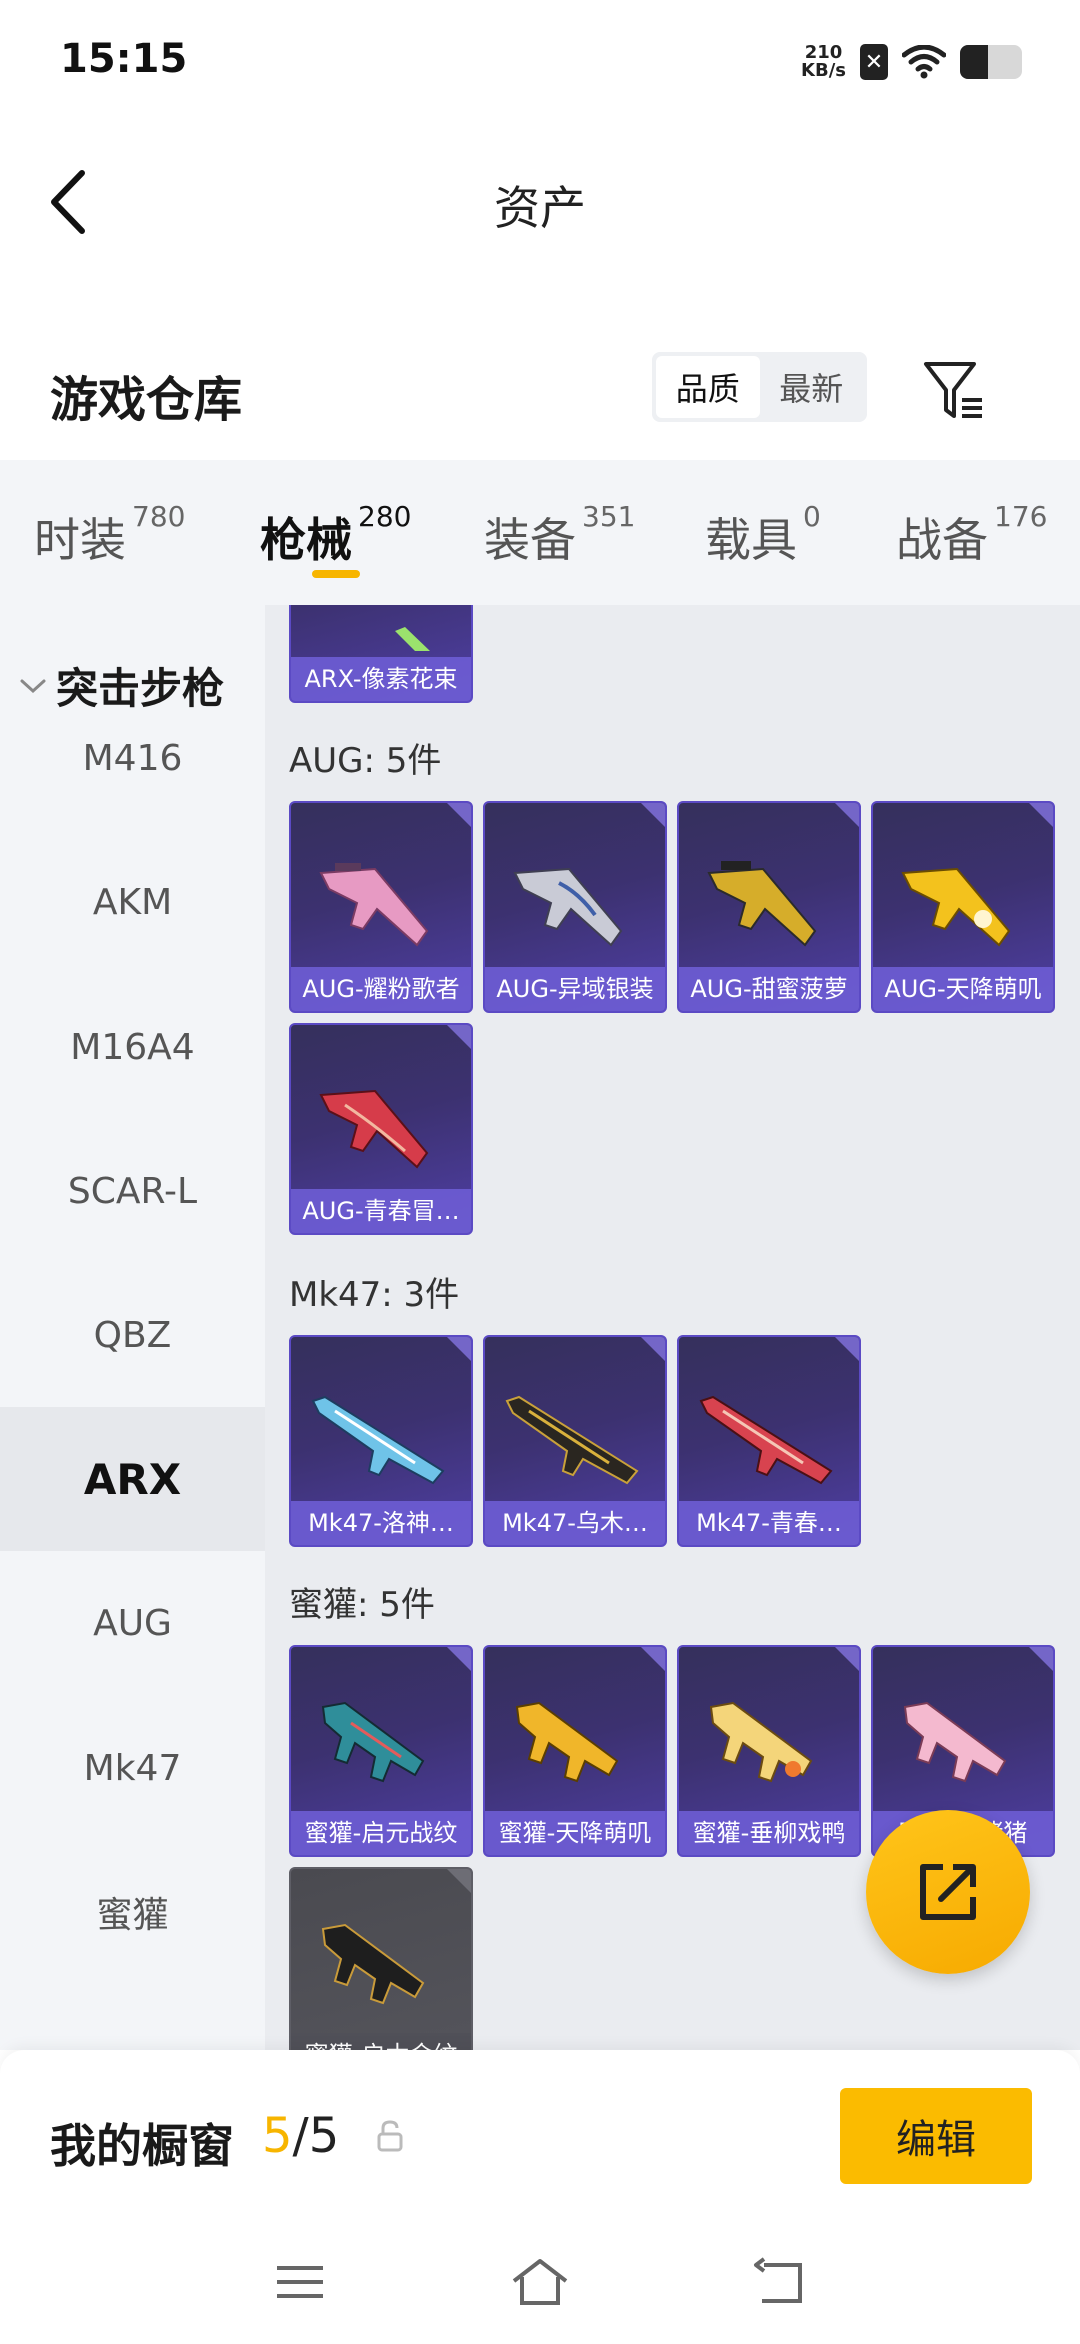 The image size is (1080, 2344). I want to click on weapon-card: 蜜獾-垂柳戏鸭, so click(769, 1751).